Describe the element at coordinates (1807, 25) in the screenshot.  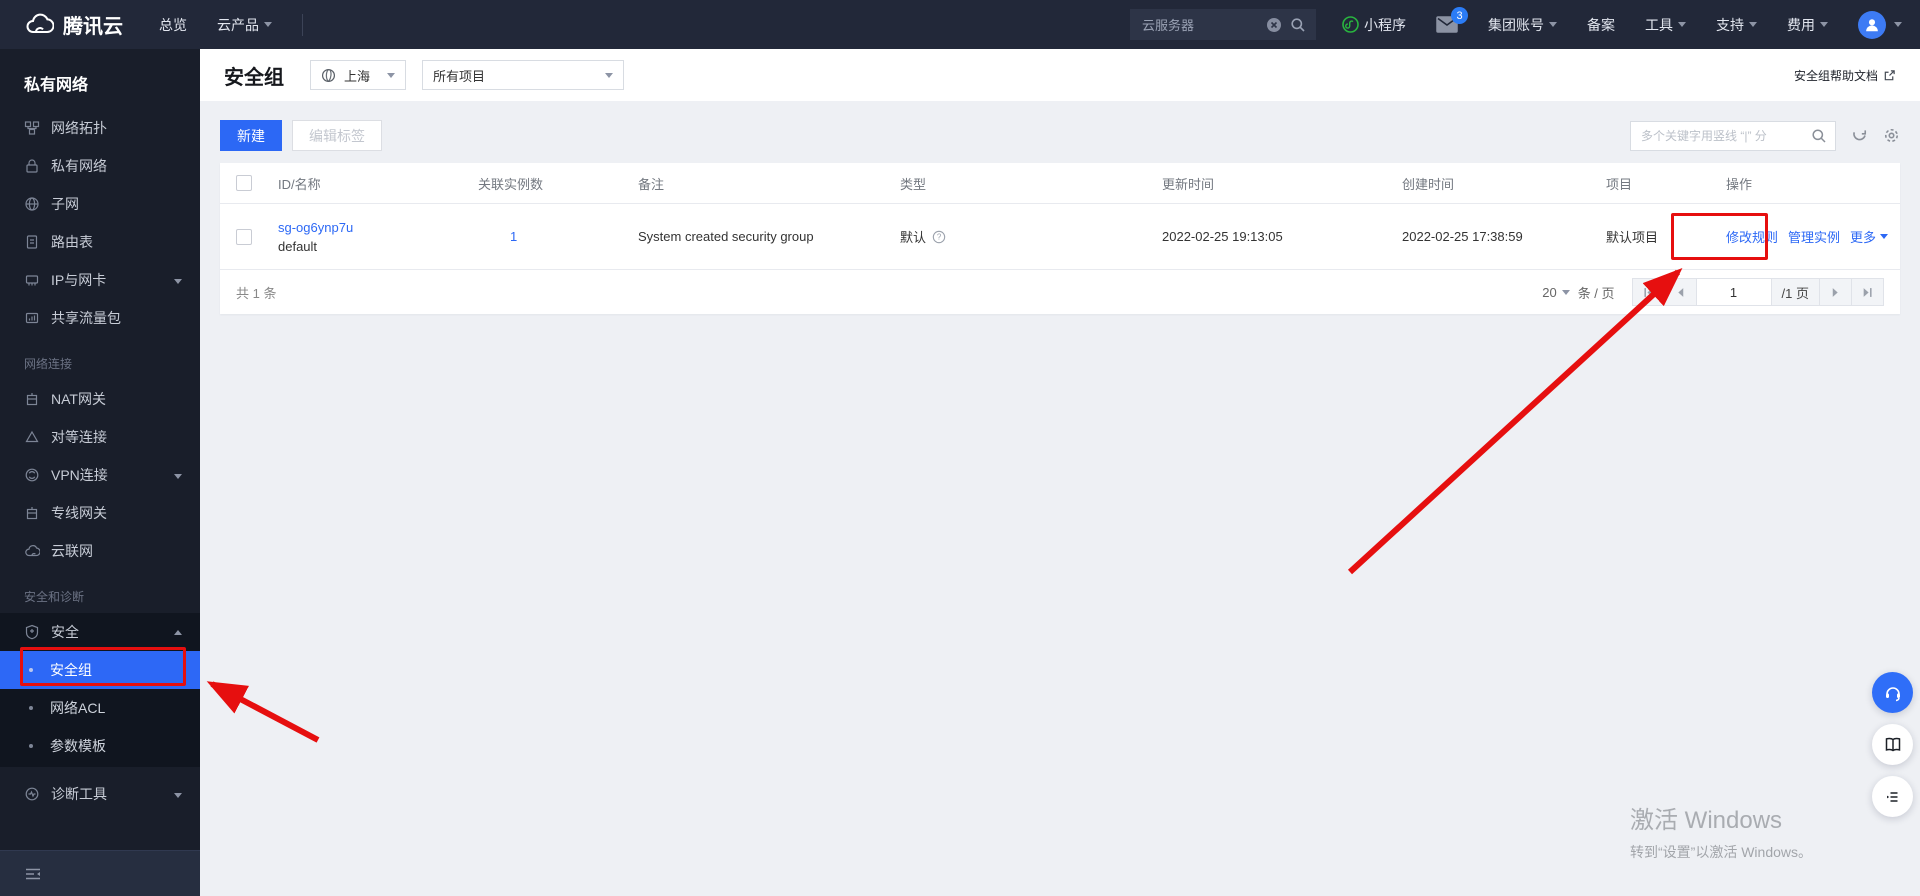
I see `nav-billing: 费用` at that location.